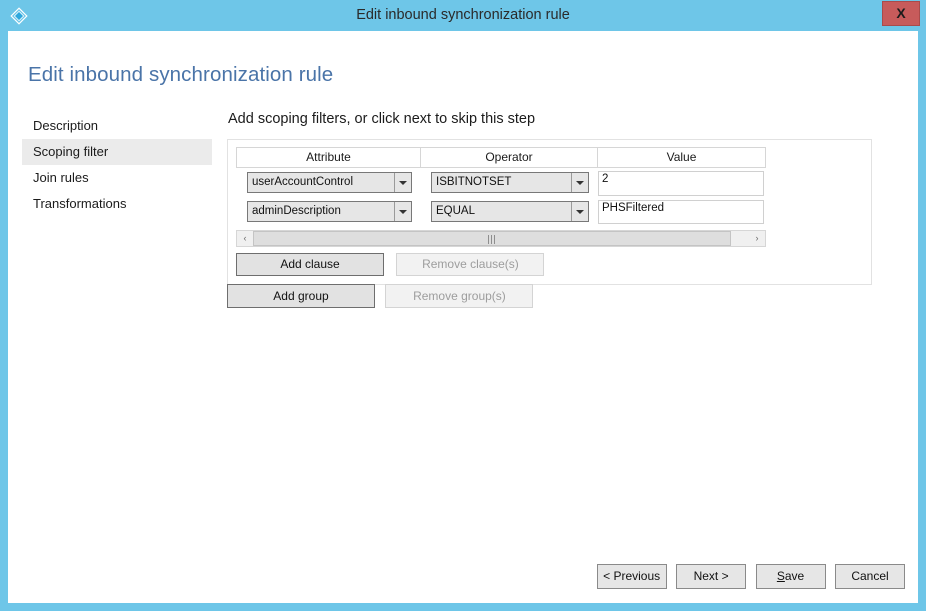 The image size is (926, 611). Describe the element at coordinates (681, 157) in the screenshot. I see `column-header-value: Value` at that location.